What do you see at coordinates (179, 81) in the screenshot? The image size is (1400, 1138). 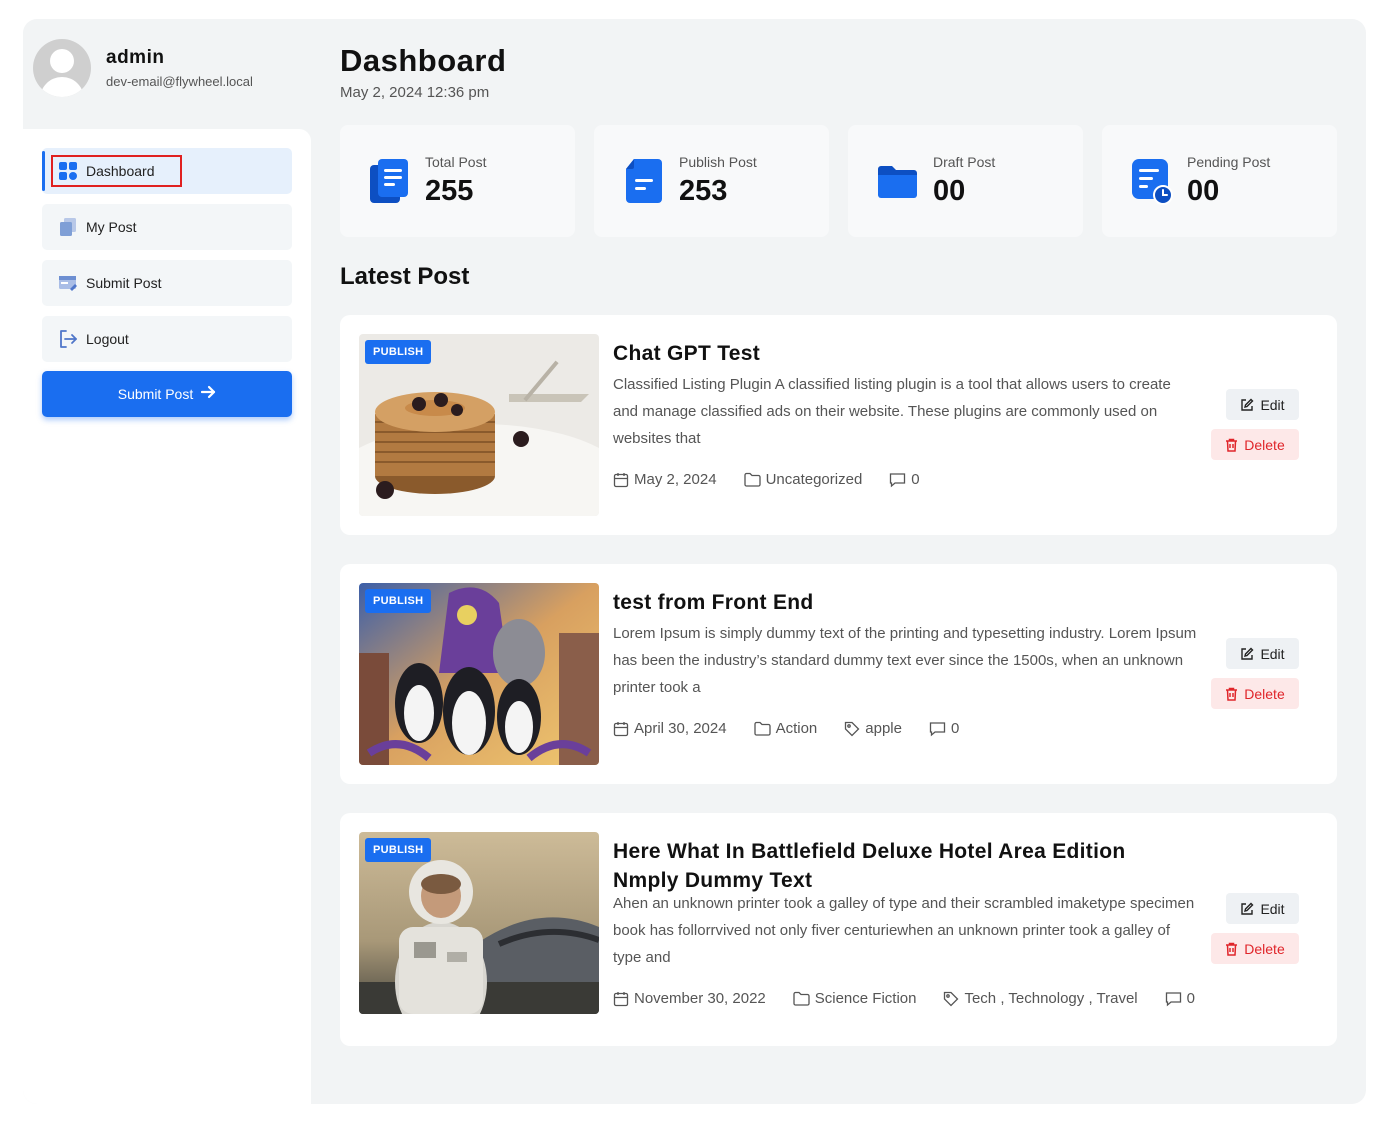 I see `user-email: dev-email@flywheel.local` at bounding box center [179, 81].